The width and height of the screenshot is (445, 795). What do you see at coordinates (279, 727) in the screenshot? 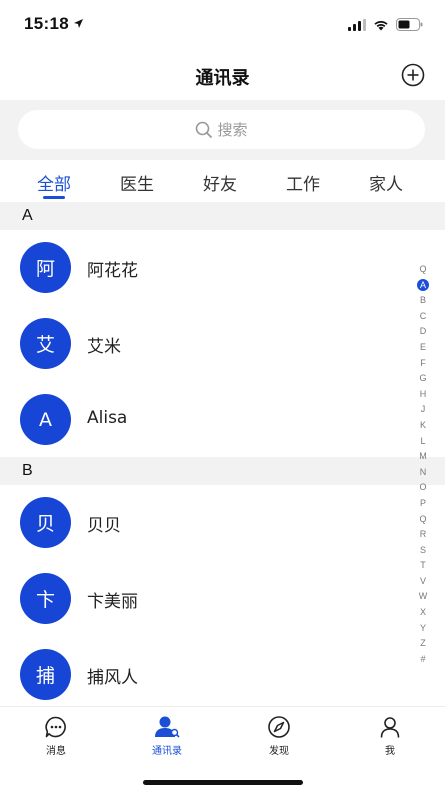
I see `compass-icon` at bounding box center [279, 727].